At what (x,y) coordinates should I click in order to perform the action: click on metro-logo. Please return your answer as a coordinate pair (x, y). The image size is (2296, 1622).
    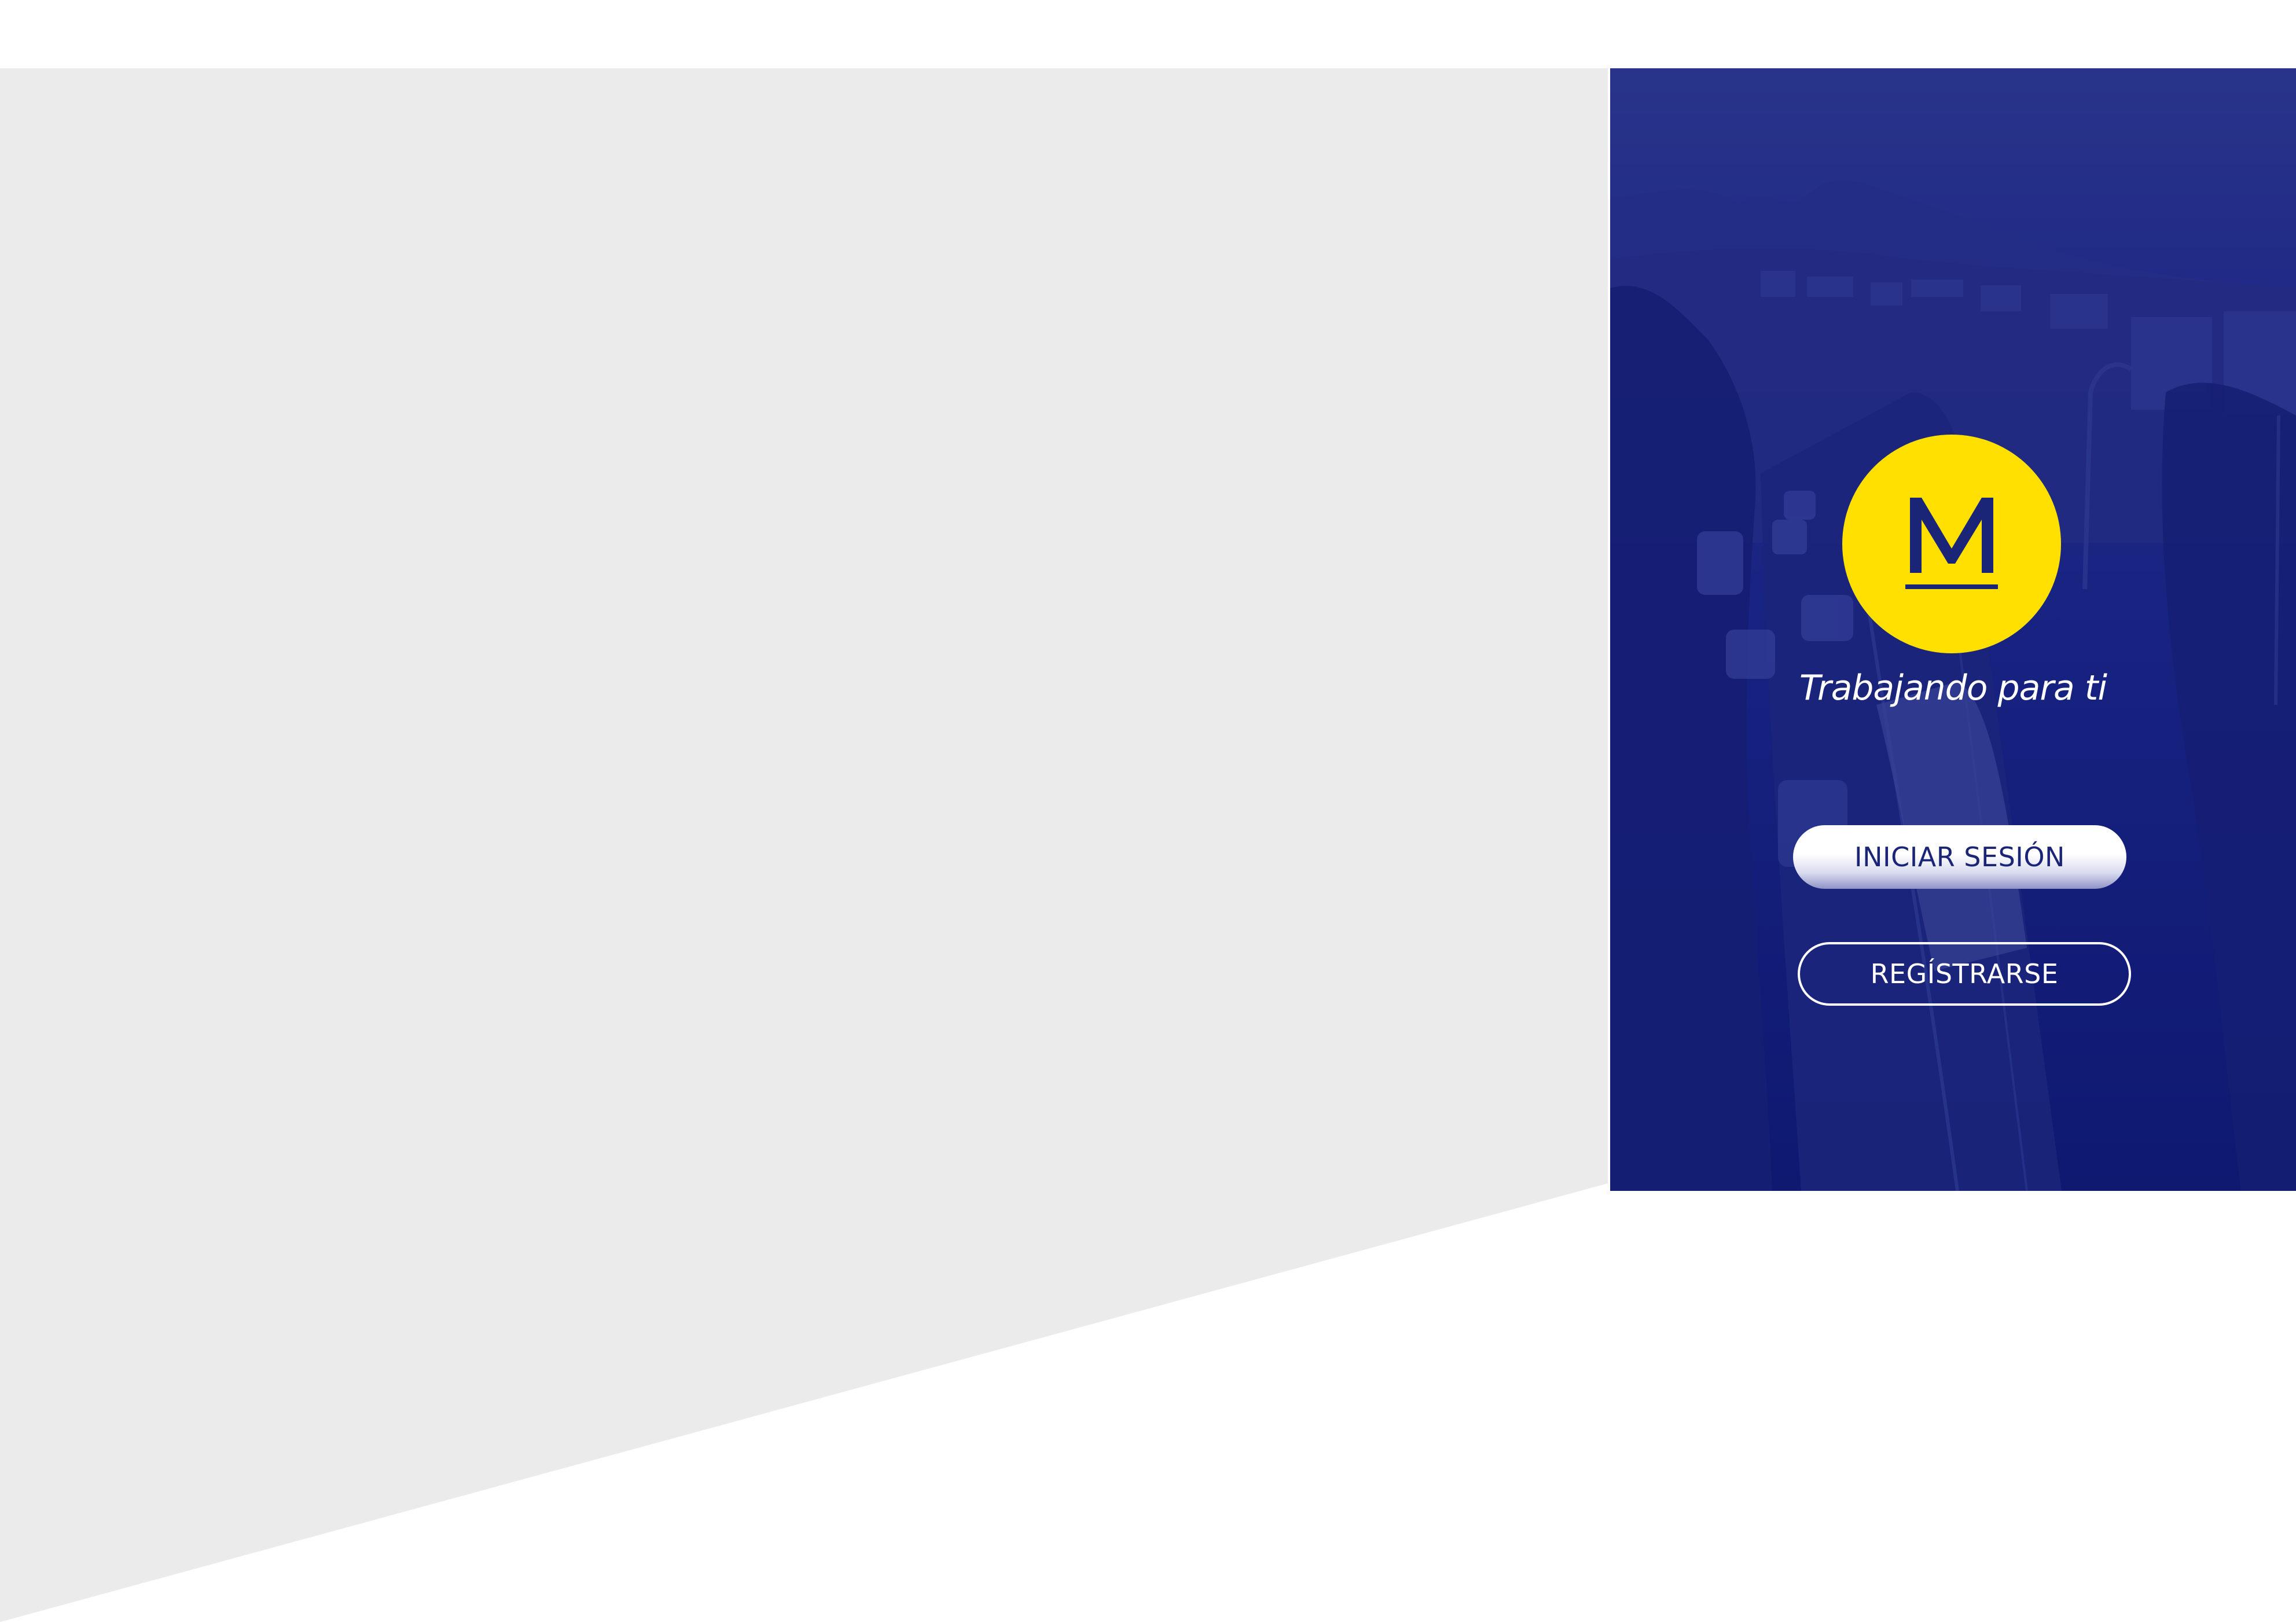
    Looking at the image, I should click on (1951, 544).